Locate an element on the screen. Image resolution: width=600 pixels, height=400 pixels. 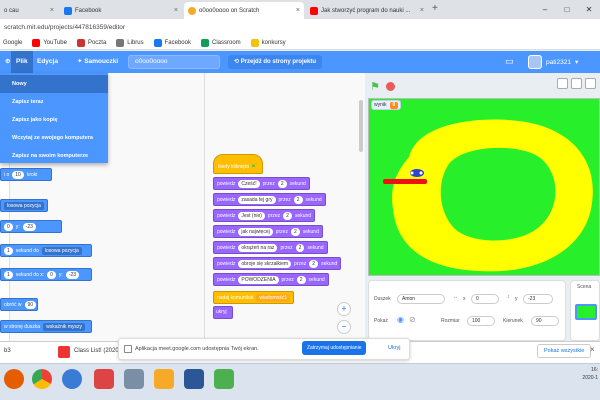
download-item: b3 is located at coordinates (7, 351).